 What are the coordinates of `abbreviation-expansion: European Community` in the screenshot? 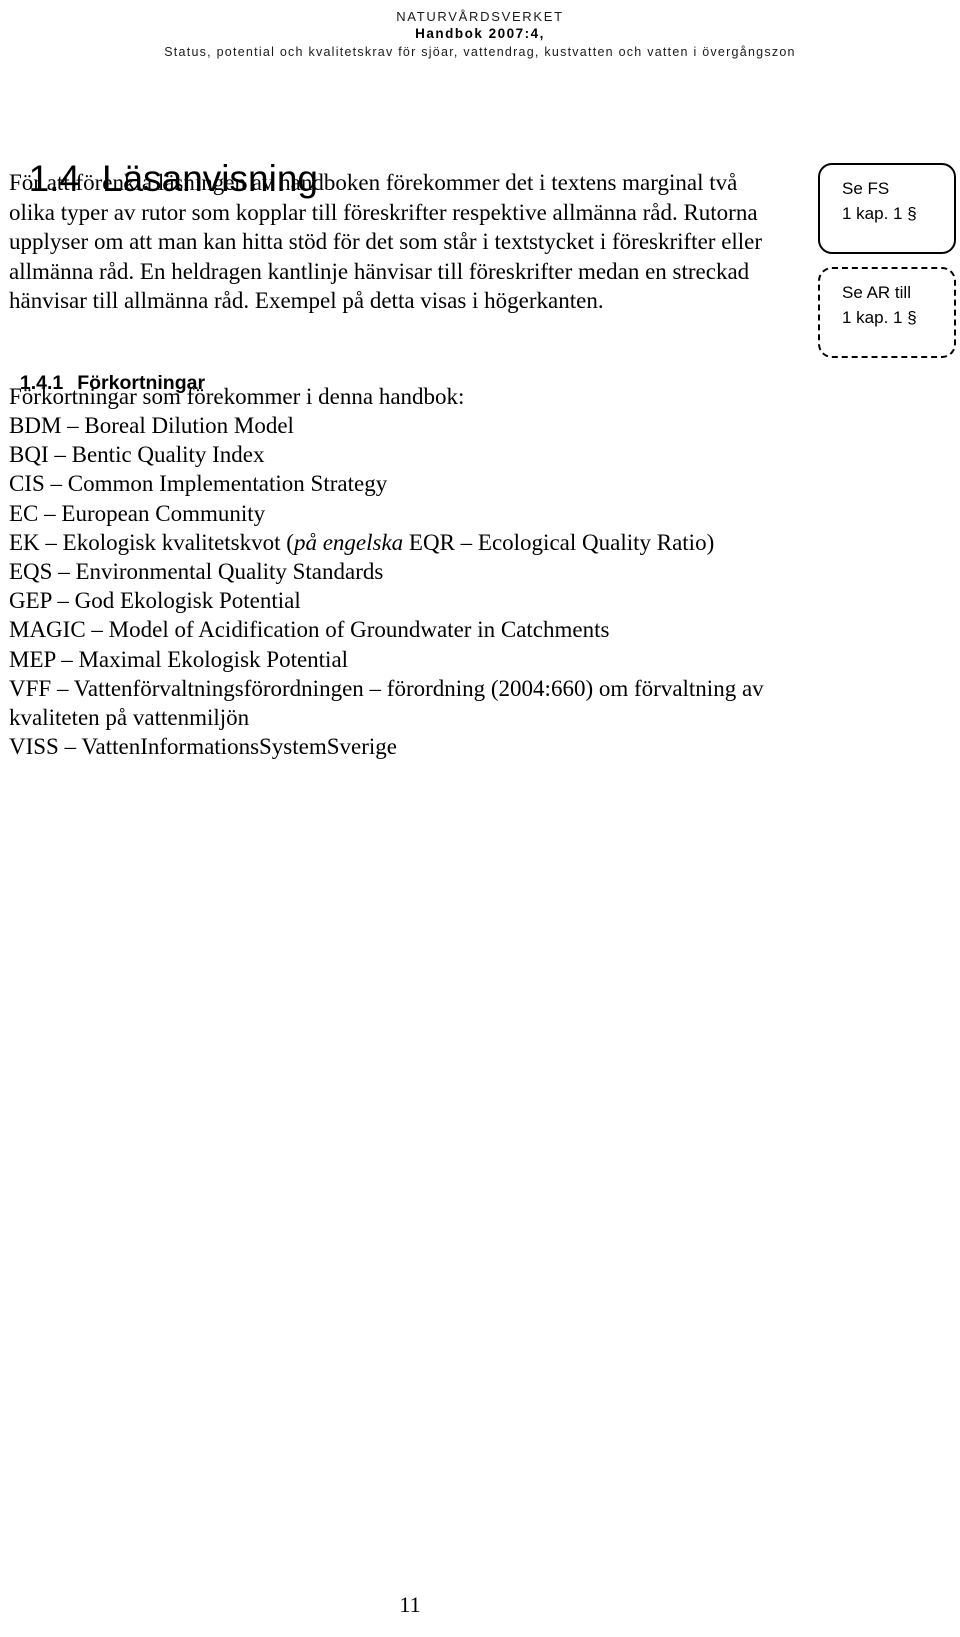 It's located at (163, 513).